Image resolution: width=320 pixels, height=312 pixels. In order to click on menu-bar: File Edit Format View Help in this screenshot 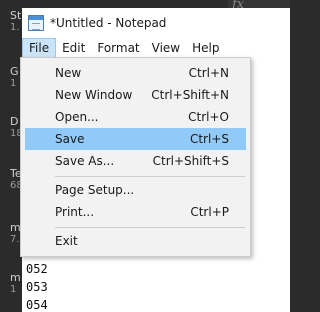, I will do `click(156, 48)`.